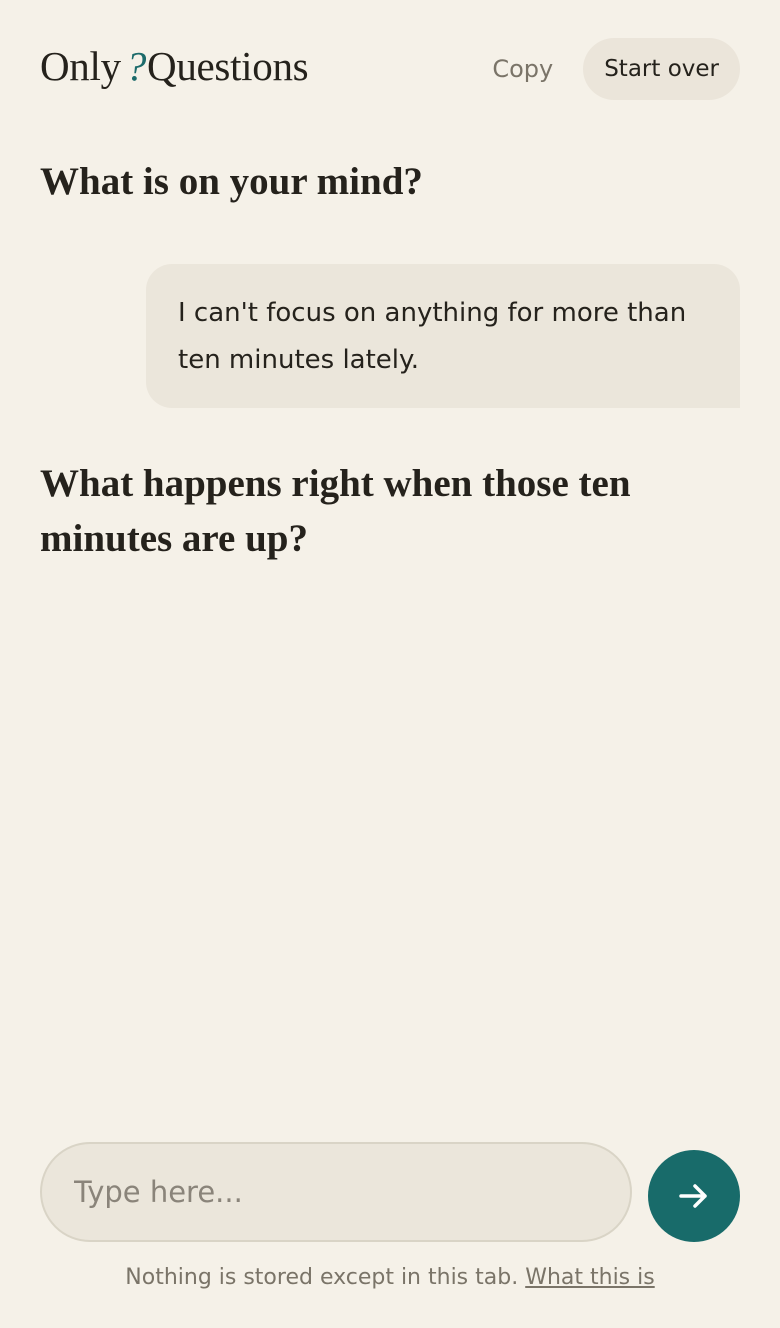  Describe the element at coordinates (590, 1277) in the screenshot. I see `what-this-is-link: What this is` at that location.